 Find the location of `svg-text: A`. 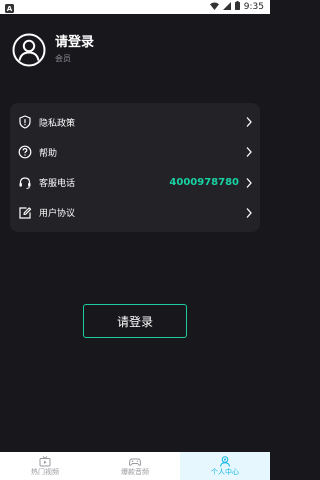

svg-text: A is located at coordinates (10, 9).